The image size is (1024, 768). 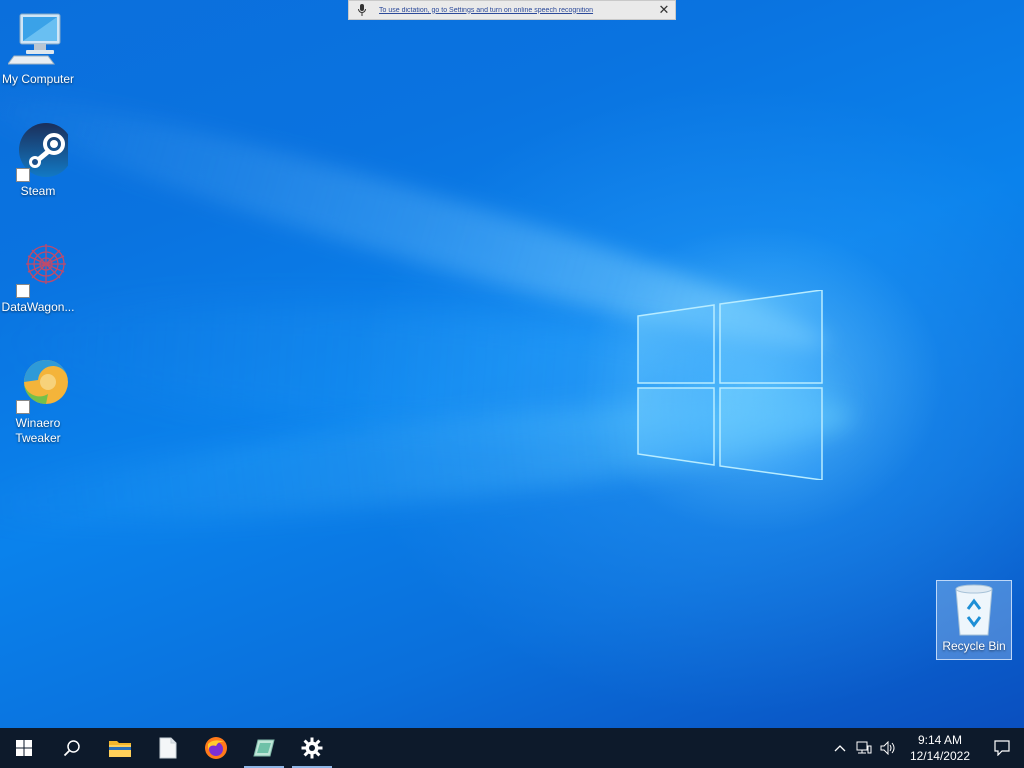 I want to click on clock-time: 9:14 AM, so click(x=939, y=740).